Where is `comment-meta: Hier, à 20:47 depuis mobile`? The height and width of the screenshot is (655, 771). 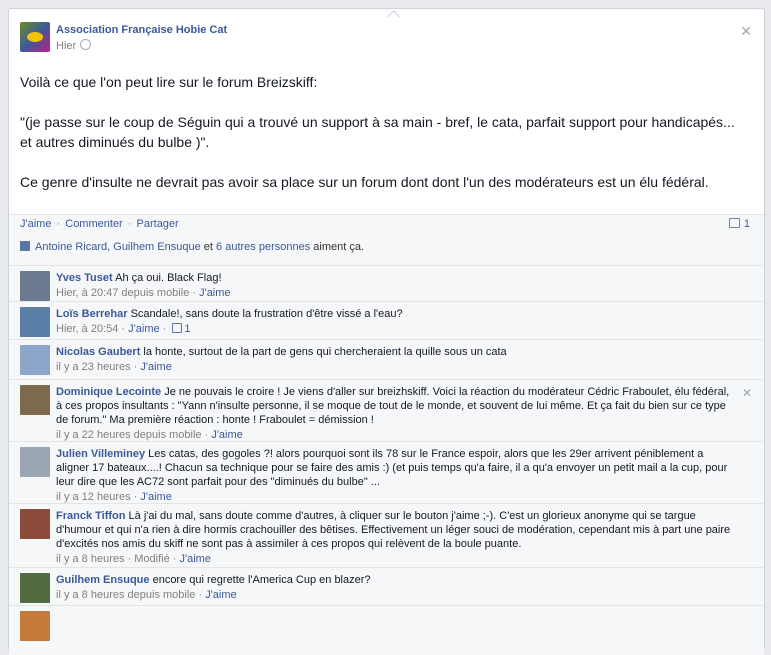 comment-meta: Hier, à 20:47 depuis mobile is located at coordinates (123, 293).